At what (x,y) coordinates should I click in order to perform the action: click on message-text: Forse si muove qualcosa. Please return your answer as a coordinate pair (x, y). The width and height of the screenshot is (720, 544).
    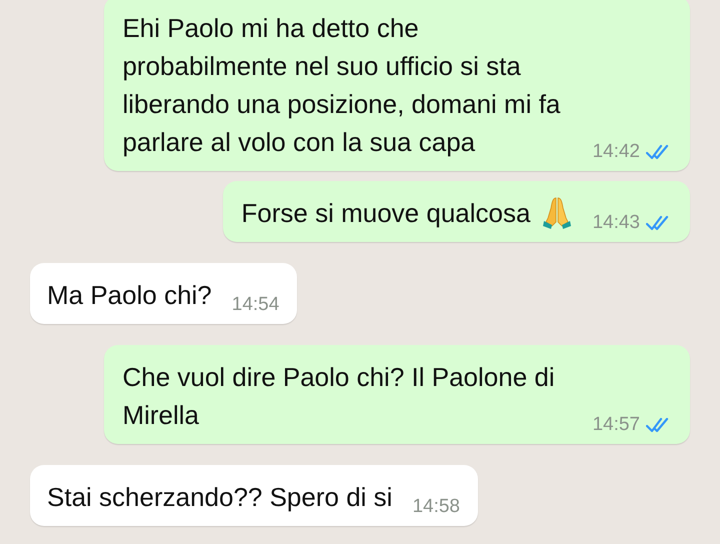
    Looking at the image, I should click on (385, 213).